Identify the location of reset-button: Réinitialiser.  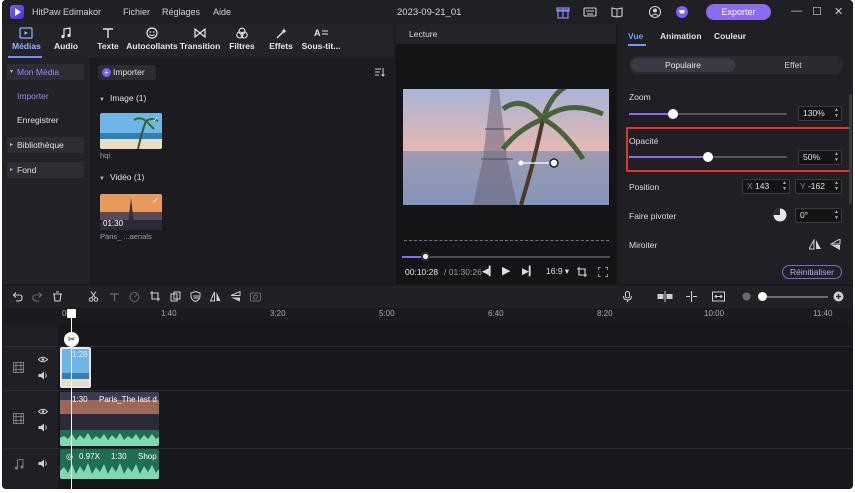
(812, 272).